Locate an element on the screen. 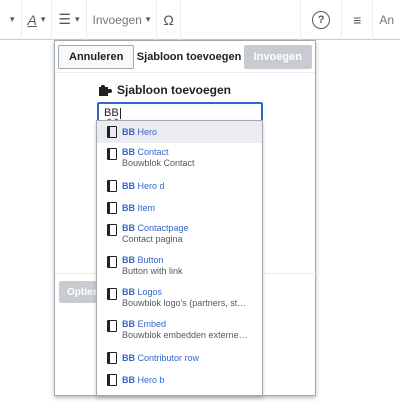 This screenshot has width=400, height=410. help-button: ? is located at coordinates (321, 20).